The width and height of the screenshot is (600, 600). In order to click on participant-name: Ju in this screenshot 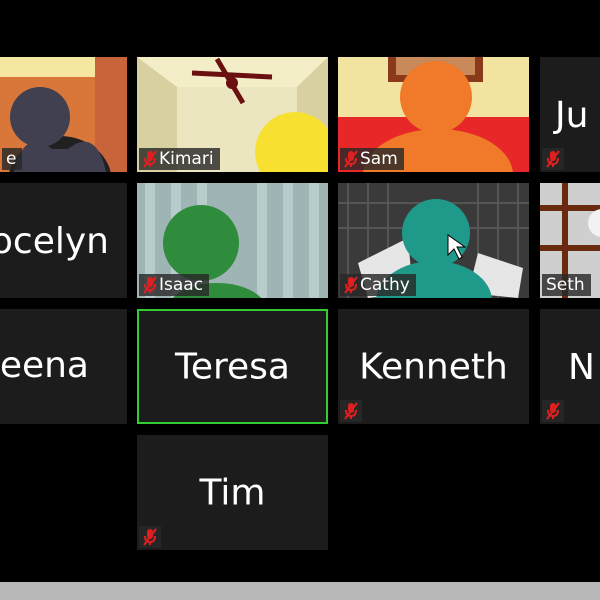, I will do `click(572, 115)`.